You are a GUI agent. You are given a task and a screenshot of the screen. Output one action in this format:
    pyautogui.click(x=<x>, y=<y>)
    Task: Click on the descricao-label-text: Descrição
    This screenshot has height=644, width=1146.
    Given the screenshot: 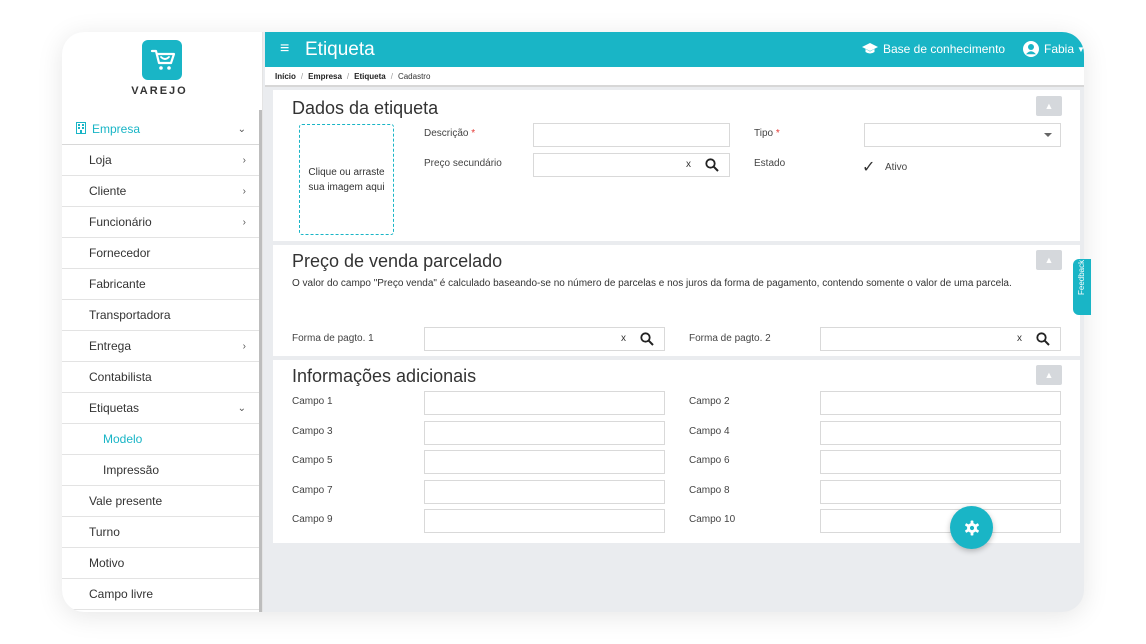 What is the action you would take?
    pyautogui.click(x=446, y=133)
    